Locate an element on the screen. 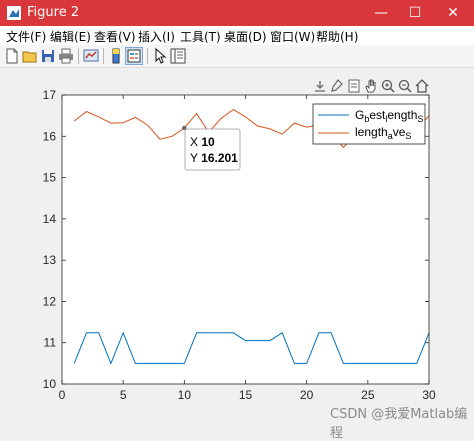 The height and width of the screenshot is (441, 474). watermark: CSDN @我爱Matlab编程 is located at coordinates (399, 424).